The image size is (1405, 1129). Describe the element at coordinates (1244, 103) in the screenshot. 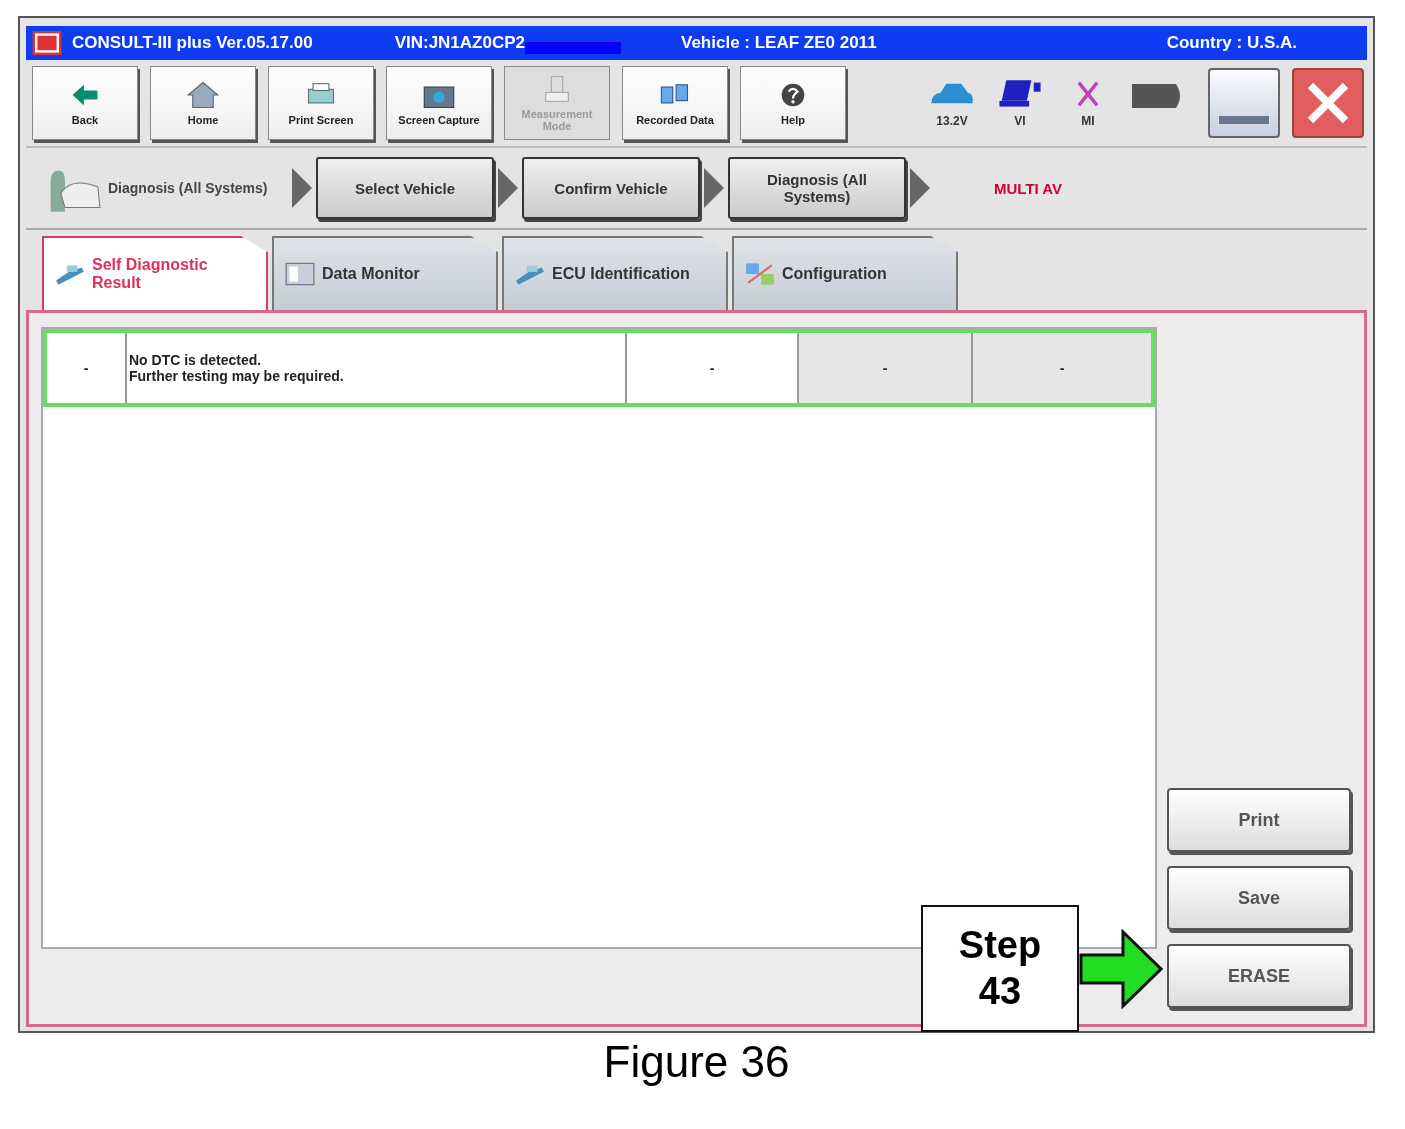

I see `minimize-button` at that location.